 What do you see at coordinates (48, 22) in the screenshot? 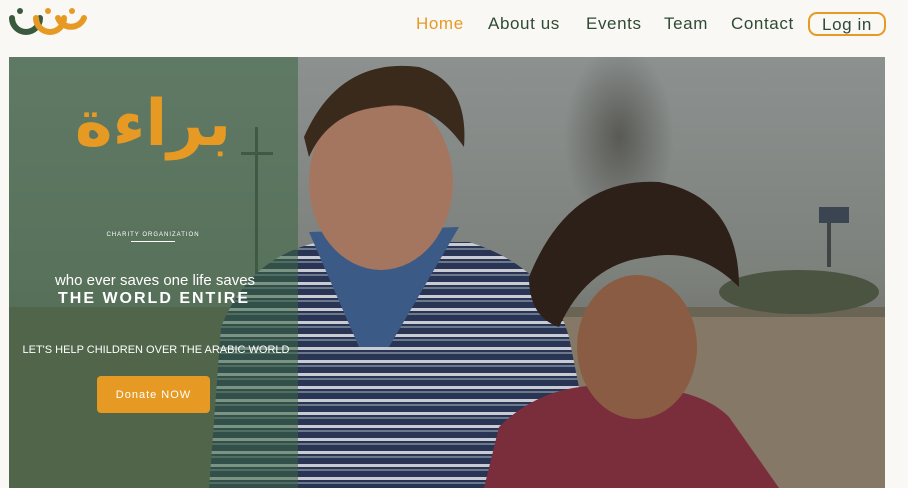
I see `logo-icon` at bounding box center [48, 22].